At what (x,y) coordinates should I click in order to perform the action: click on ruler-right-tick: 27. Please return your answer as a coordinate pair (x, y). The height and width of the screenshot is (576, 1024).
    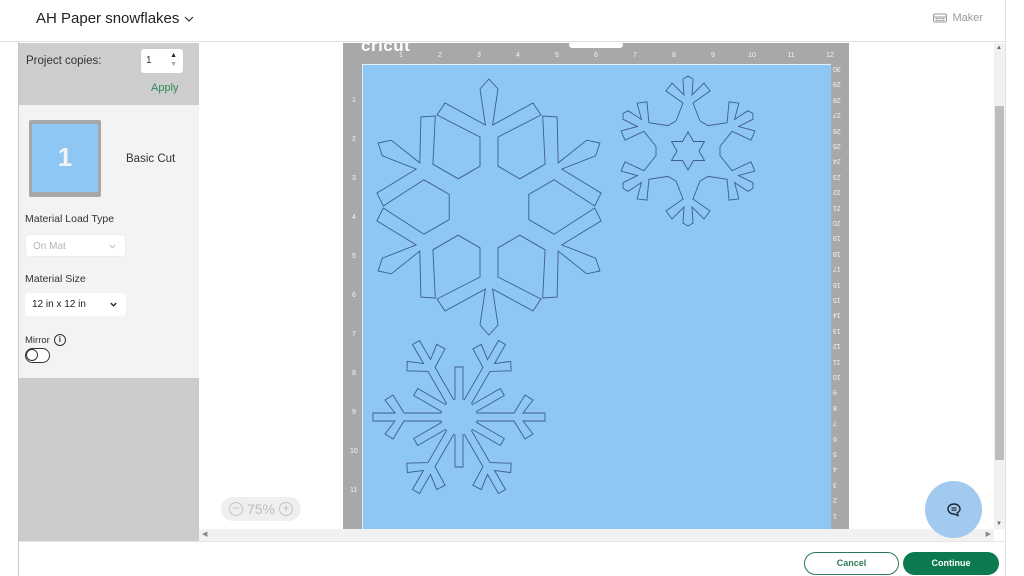
    Looking at the image, I should click on (837, 115).